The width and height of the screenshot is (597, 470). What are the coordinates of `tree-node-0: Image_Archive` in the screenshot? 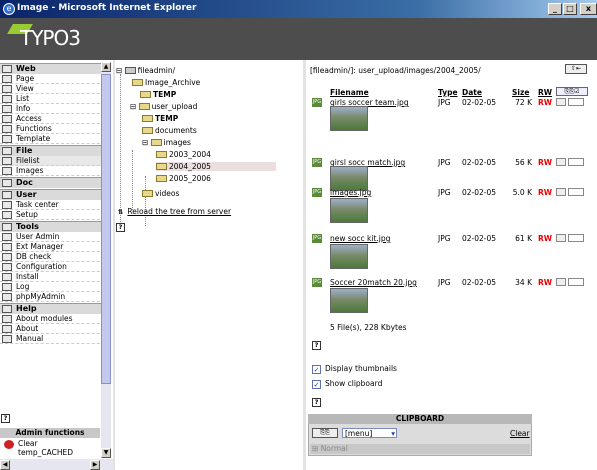 It's located at (166, 82).